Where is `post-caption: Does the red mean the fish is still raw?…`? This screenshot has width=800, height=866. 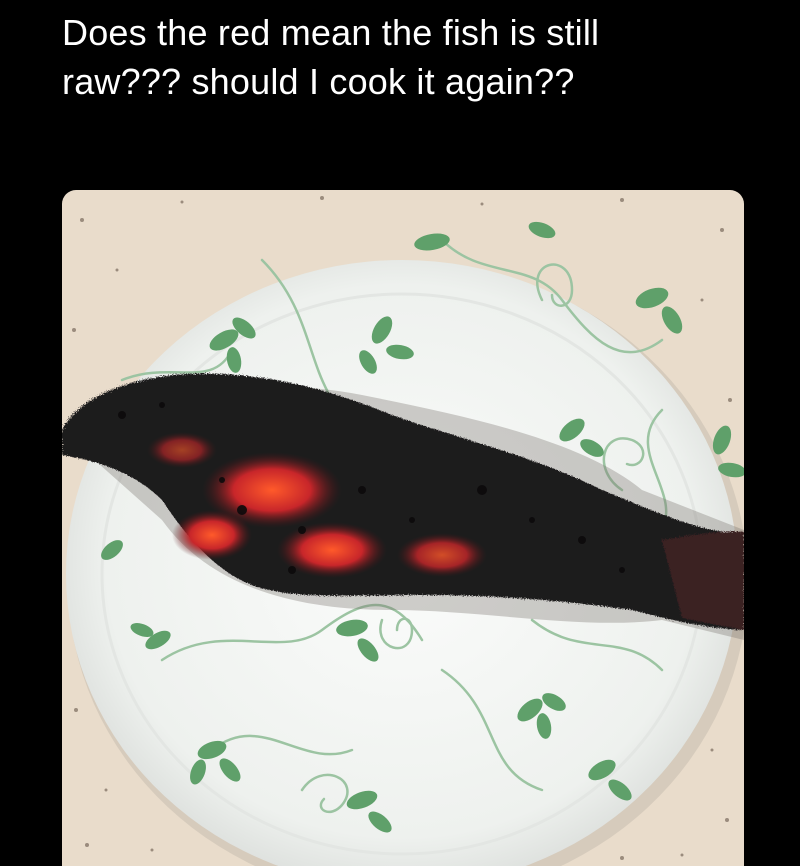
post-caption: Does the red mean the fish is still raw?… is located at coordinates (412, 57).